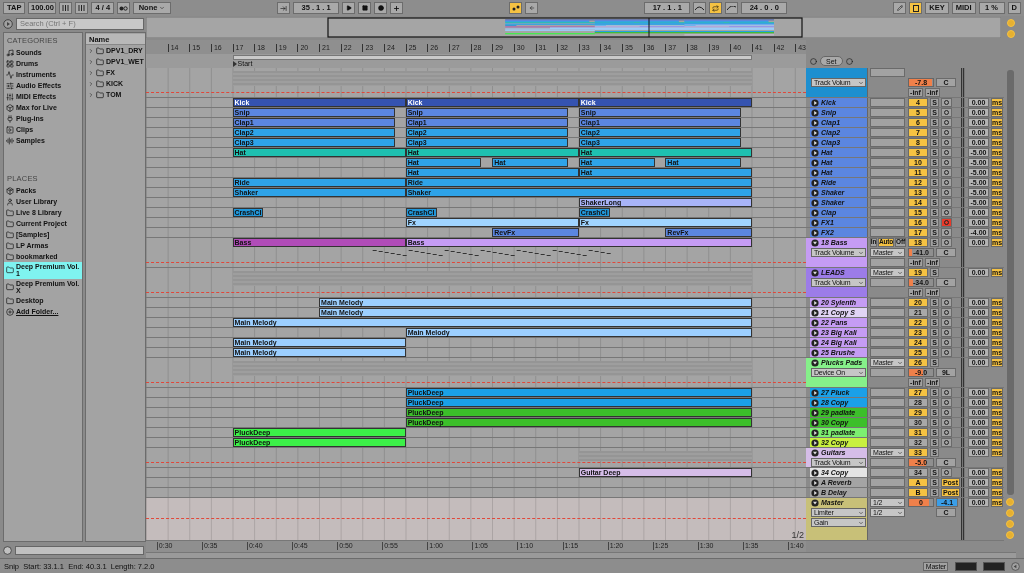  Describe the element at coordinates (365, 8) in the screenshot. I see `stop-button` at that location.